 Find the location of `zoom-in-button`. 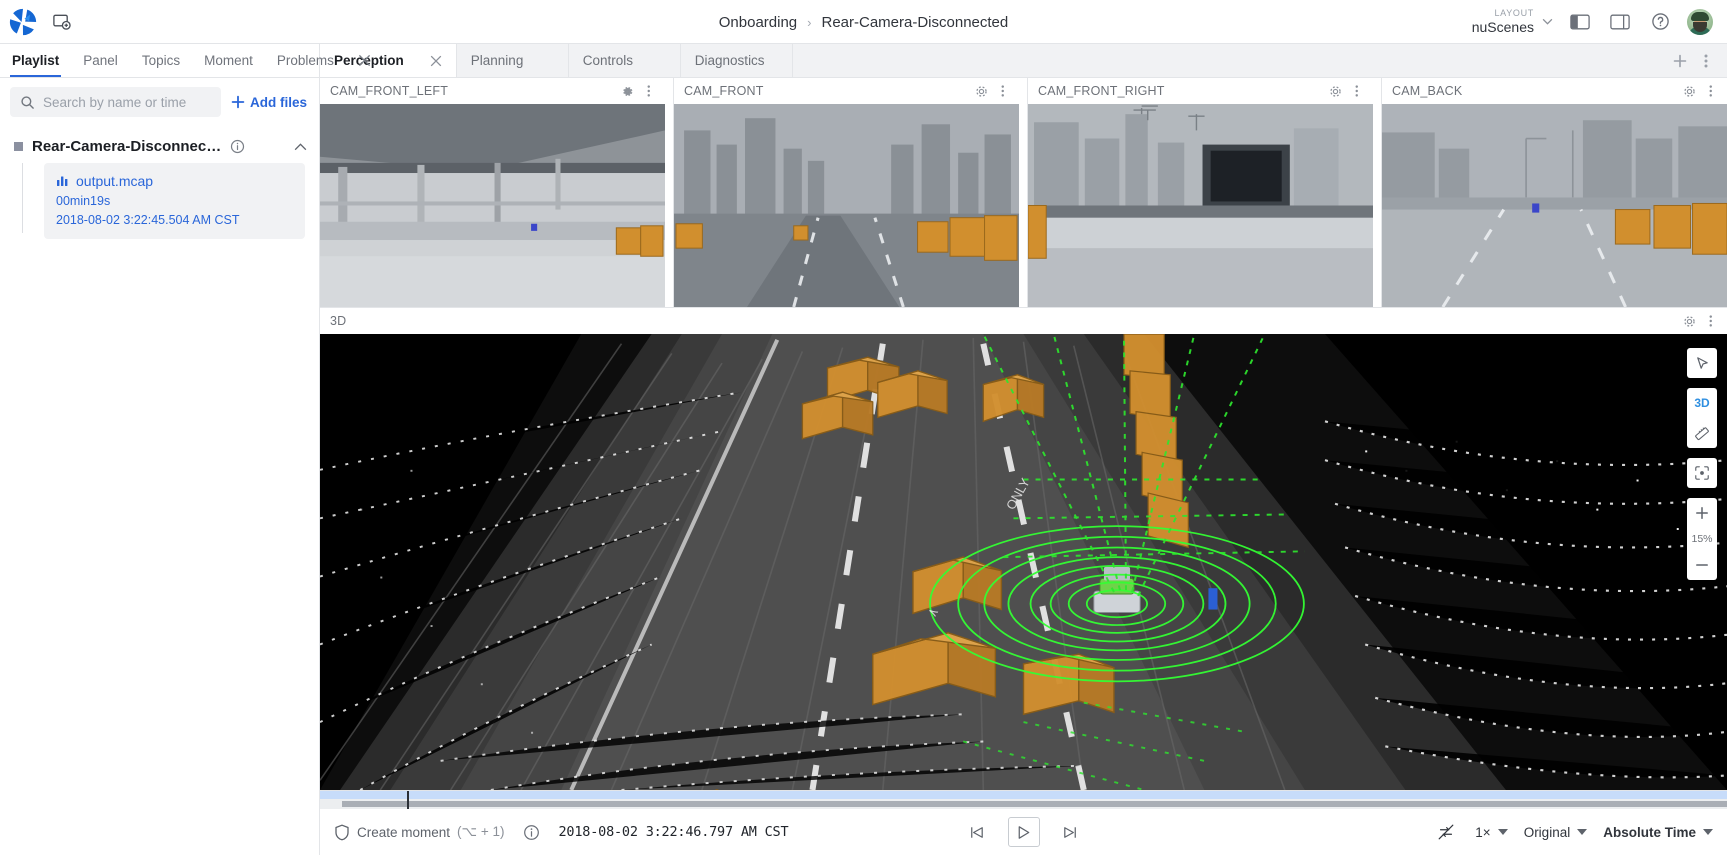

zoom-in-button is located at coordinates (1702, 513).